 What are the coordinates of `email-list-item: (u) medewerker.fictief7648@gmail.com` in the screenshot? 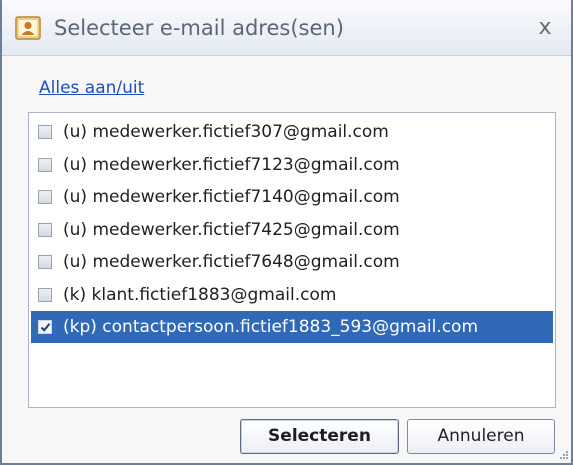 It's located at (292, 262).